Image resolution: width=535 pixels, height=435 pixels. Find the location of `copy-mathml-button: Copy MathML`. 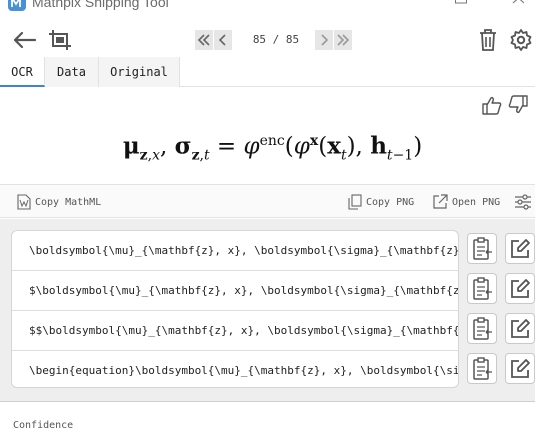

copy-mathml-button: Copy MathML is located at coordinates (59, 202).